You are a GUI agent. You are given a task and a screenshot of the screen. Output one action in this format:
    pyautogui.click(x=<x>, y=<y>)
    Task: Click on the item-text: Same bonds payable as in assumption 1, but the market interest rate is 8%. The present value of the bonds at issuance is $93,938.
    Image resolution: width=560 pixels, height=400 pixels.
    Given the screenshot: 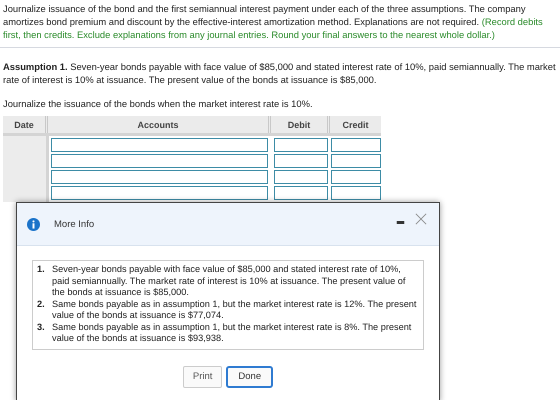 What is the action you would take?
    pyautogui.click(x=232, y=333)
    